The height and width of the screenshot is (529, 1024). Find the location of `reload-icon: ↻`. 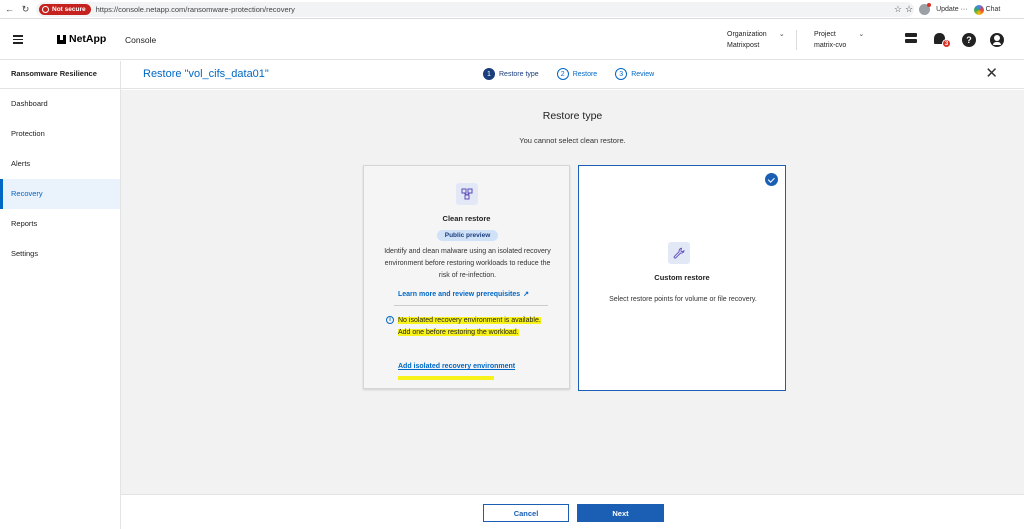

reload-icon: ↻ is located at coordinates (25, 9).